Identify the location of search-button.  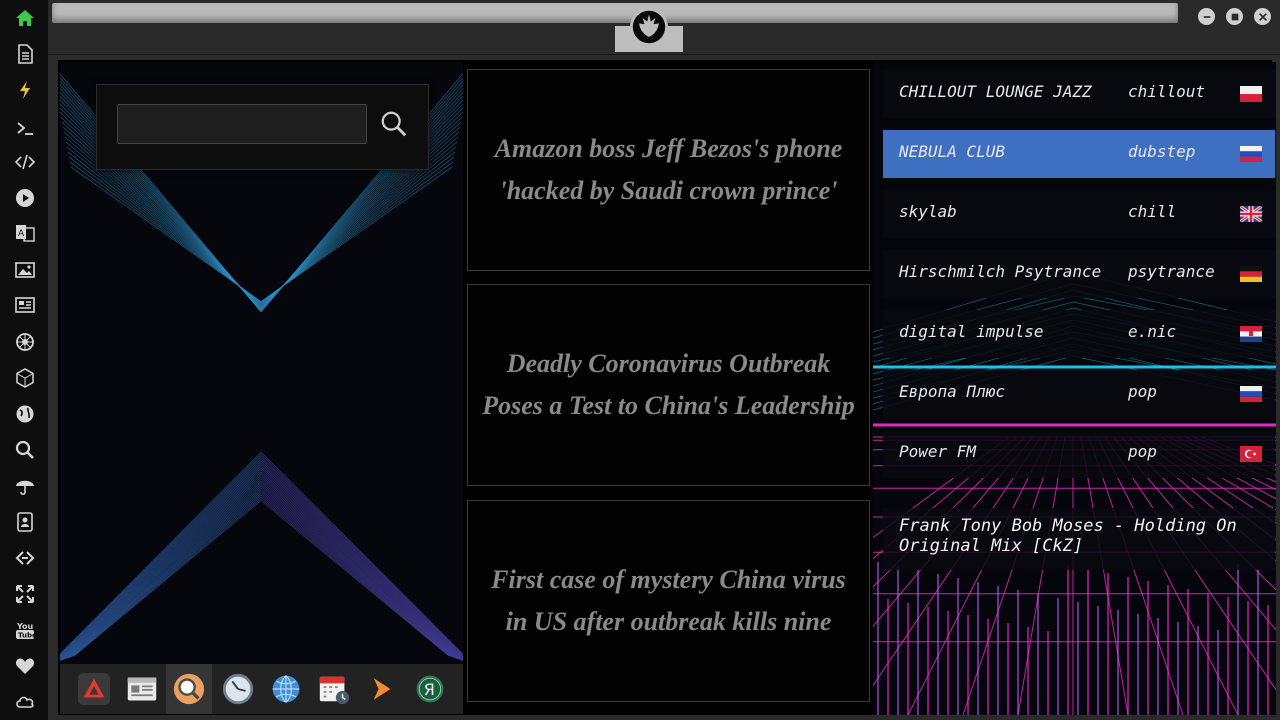
(394, 124).